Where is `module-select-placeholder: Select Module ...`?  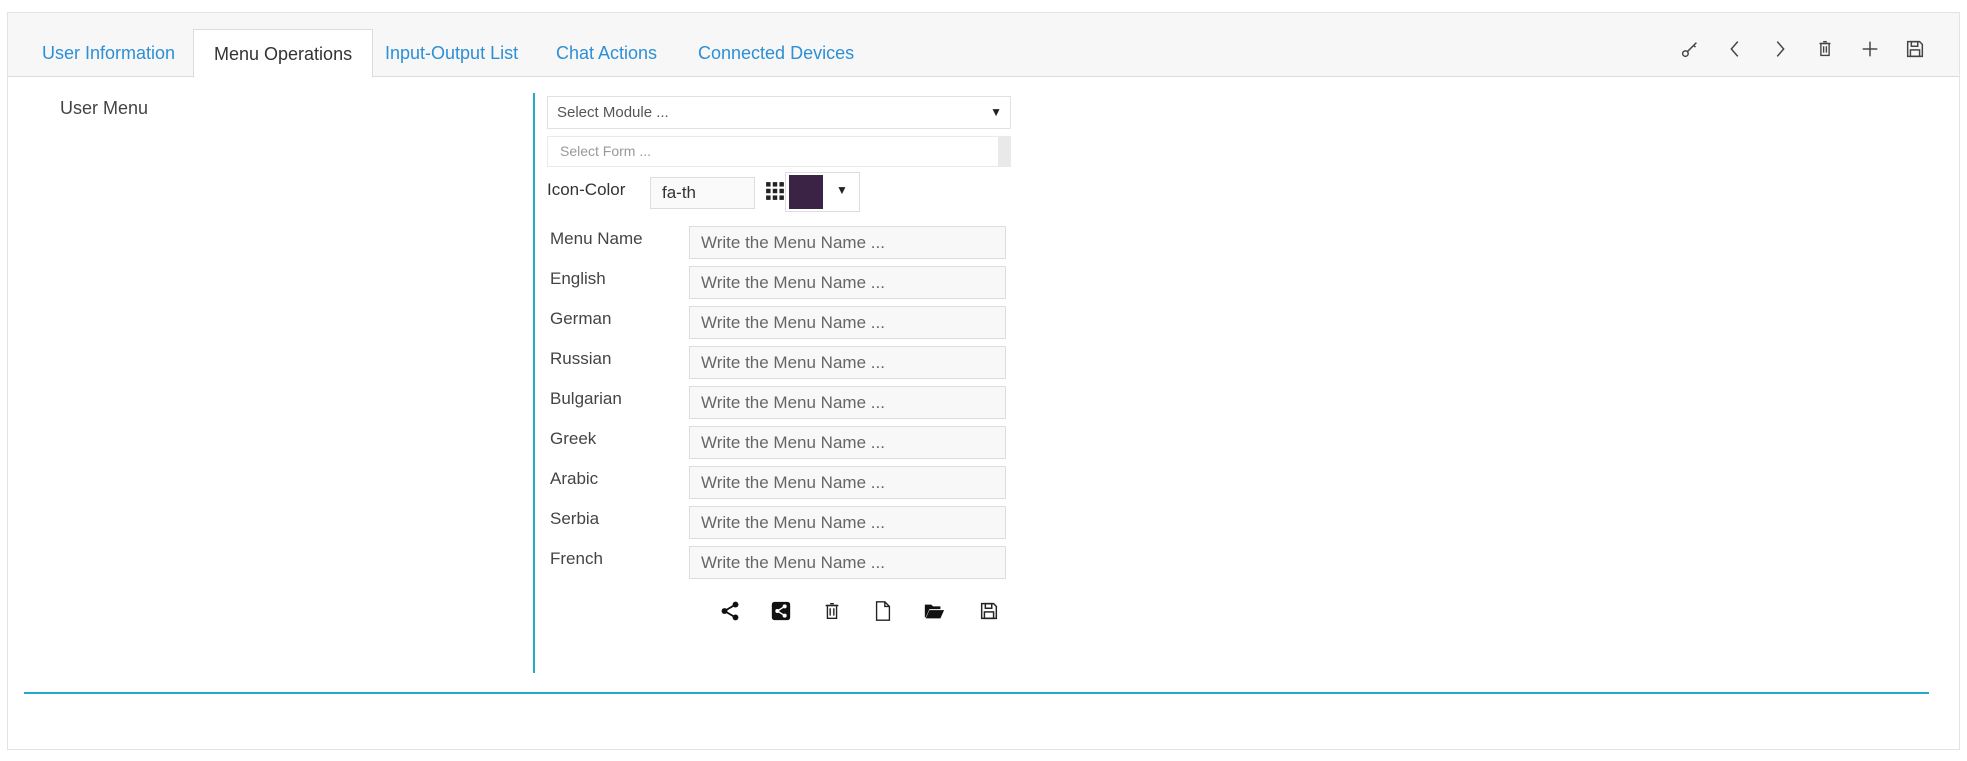 module-select-placeholder: Select Module ... is located at coordinates (613, 112).